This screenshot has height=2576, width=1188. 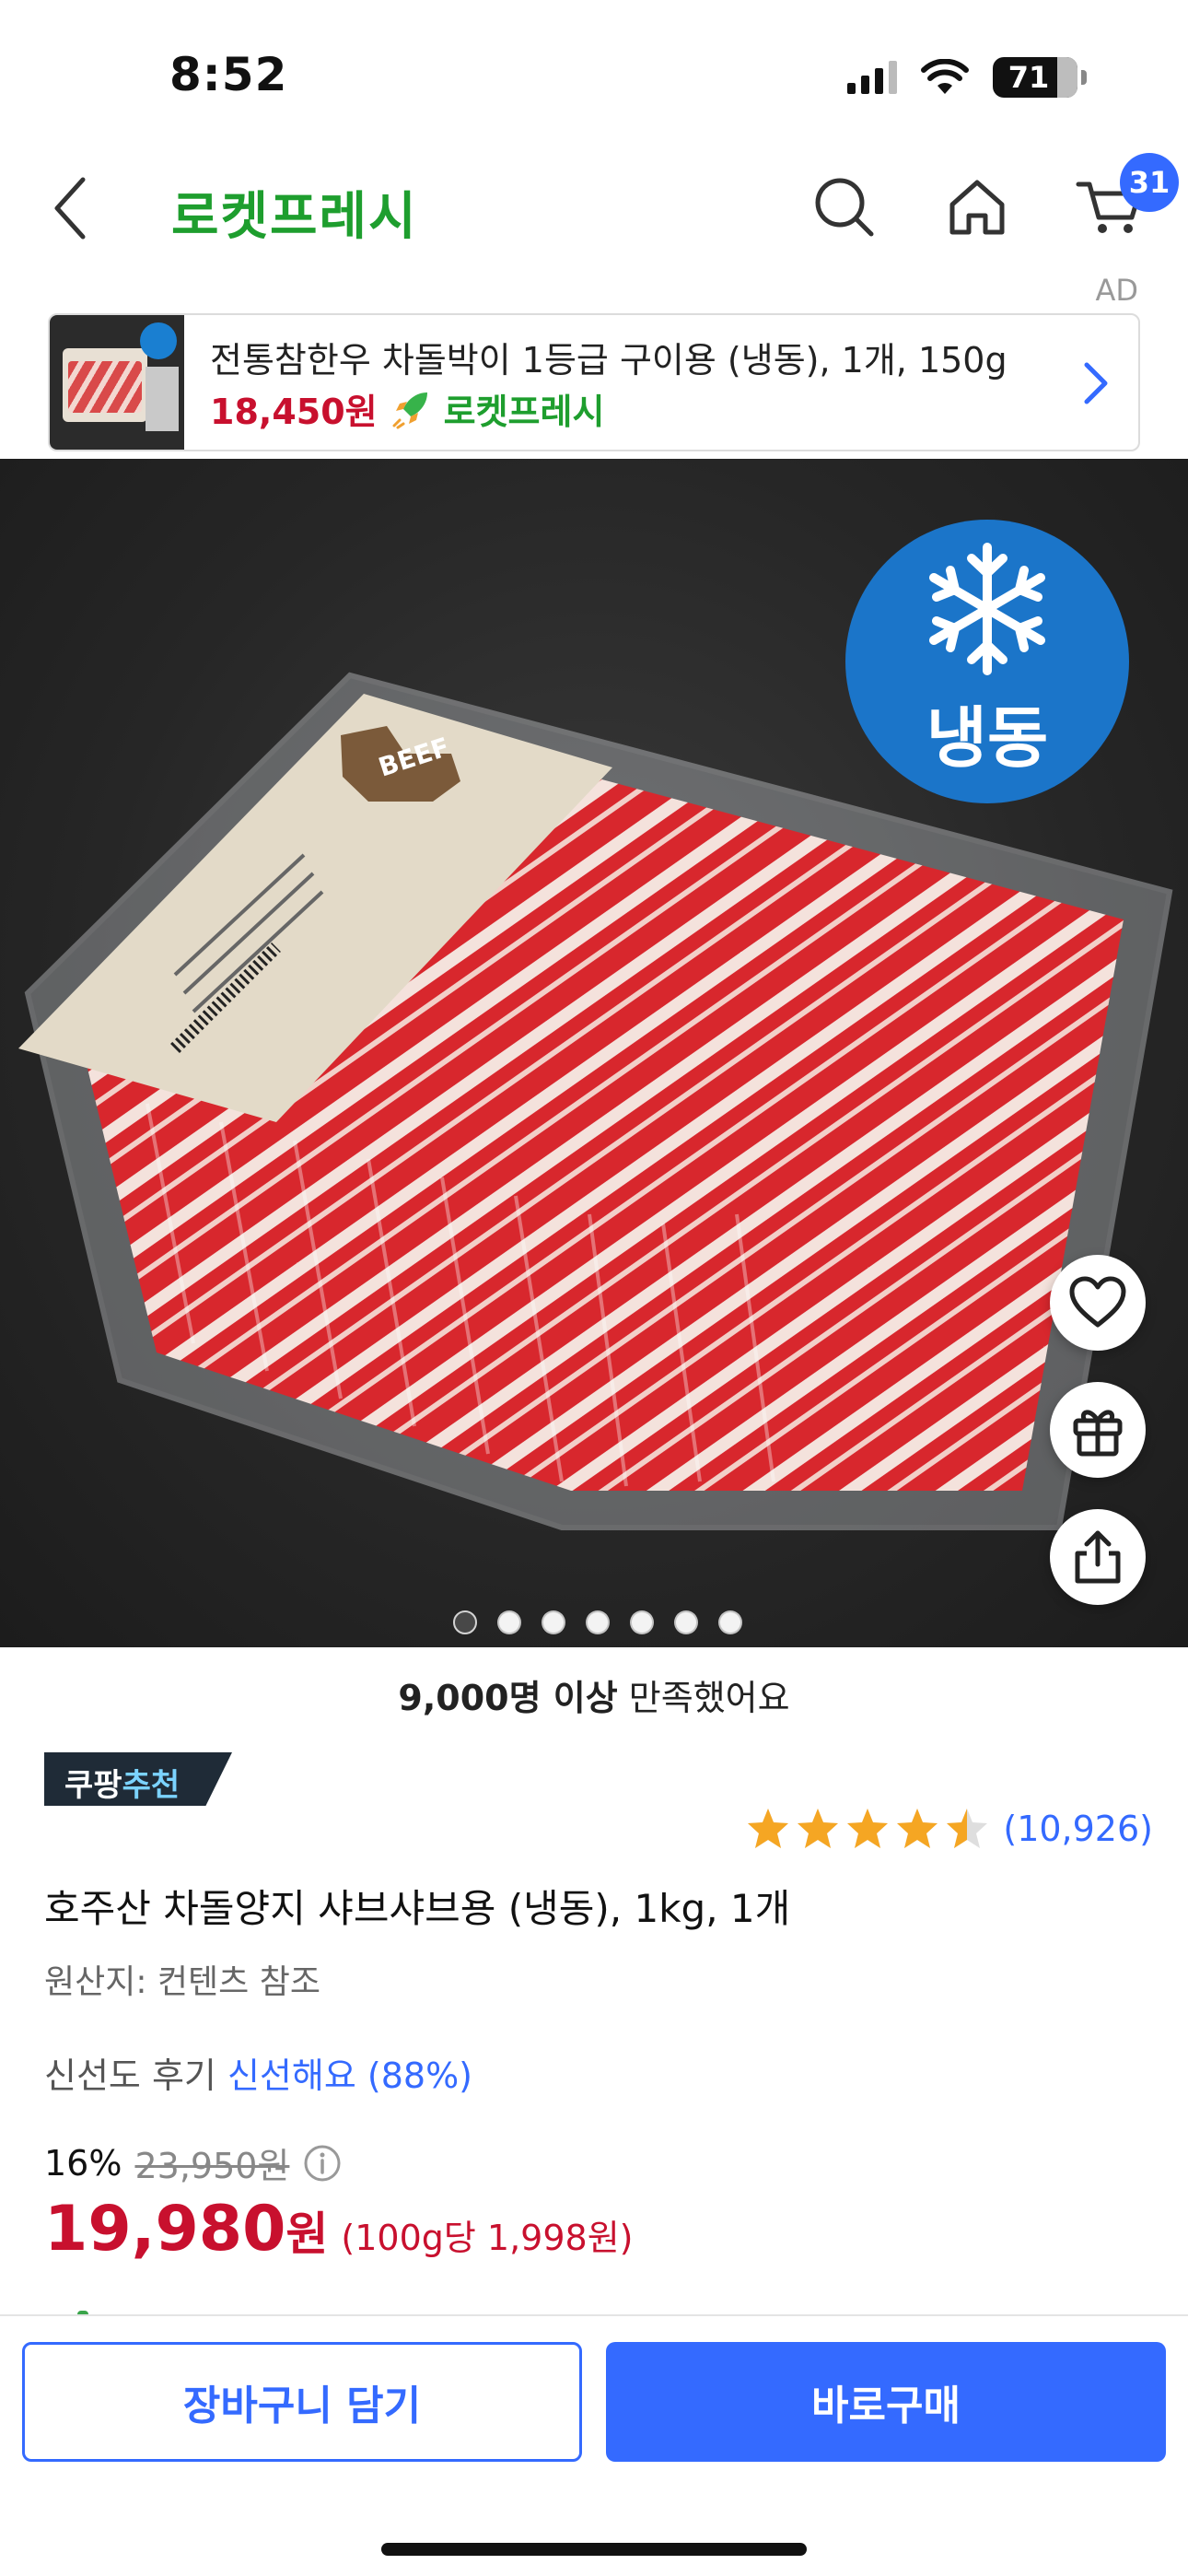 What do you see at coordinates (1078, 1829) in the screenshot?
I see `review-count: (10,926)` at bounding box center [1078, 1829].